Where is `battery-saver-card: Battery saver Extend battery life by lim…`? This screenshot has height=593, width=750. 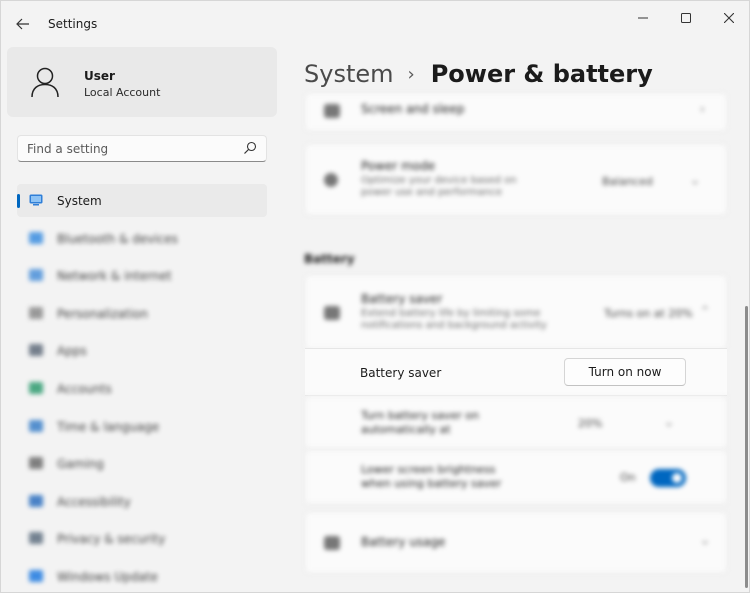
battery-saver-card: Battery saver Extend battery life by lim… is located at coordinates (516, 312).